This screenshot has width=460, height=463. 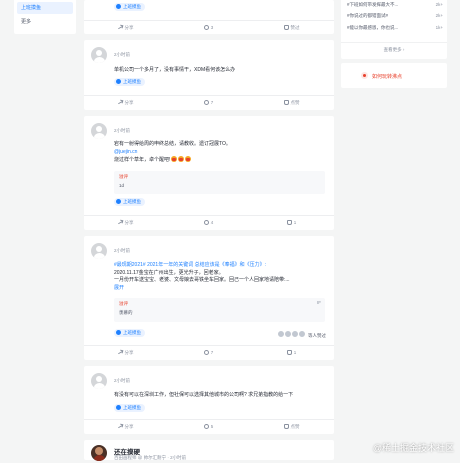 I want to click on comment-button: 5, so click(x=208, y=427).